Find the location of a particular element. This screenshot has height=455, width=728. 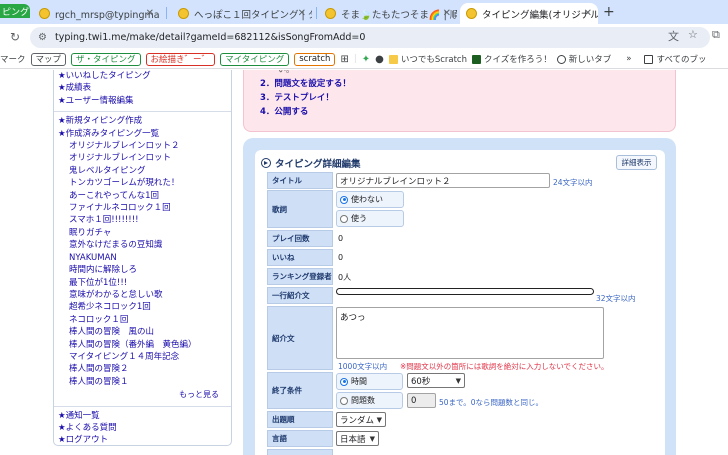

bookmark-label: いつでもScratch is located at coordinates (433, 60).